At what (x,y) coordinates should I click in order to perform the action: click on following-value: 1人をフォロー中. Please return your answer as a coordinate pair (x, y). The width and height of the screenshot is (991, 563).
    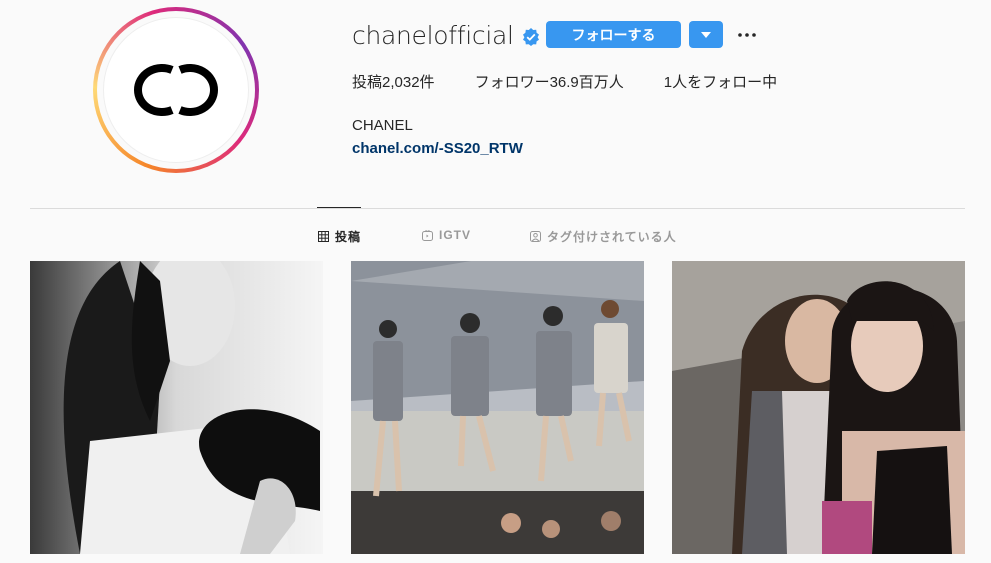
    Looking at the image, I should click on (720, 82).